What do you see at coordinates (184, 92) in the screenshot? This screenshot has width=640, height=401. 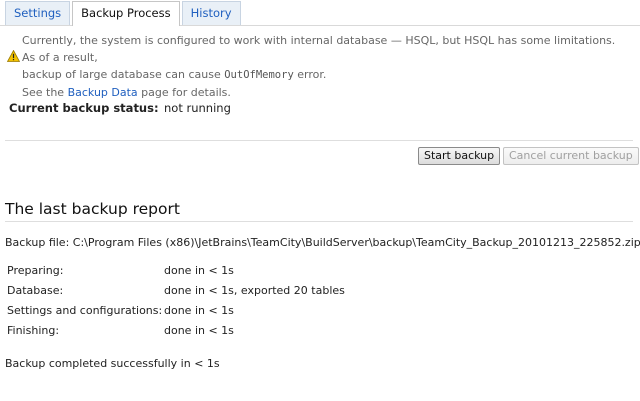 I see `warning-line-3-suffix: page for details.` at bounding box center [184, 92].